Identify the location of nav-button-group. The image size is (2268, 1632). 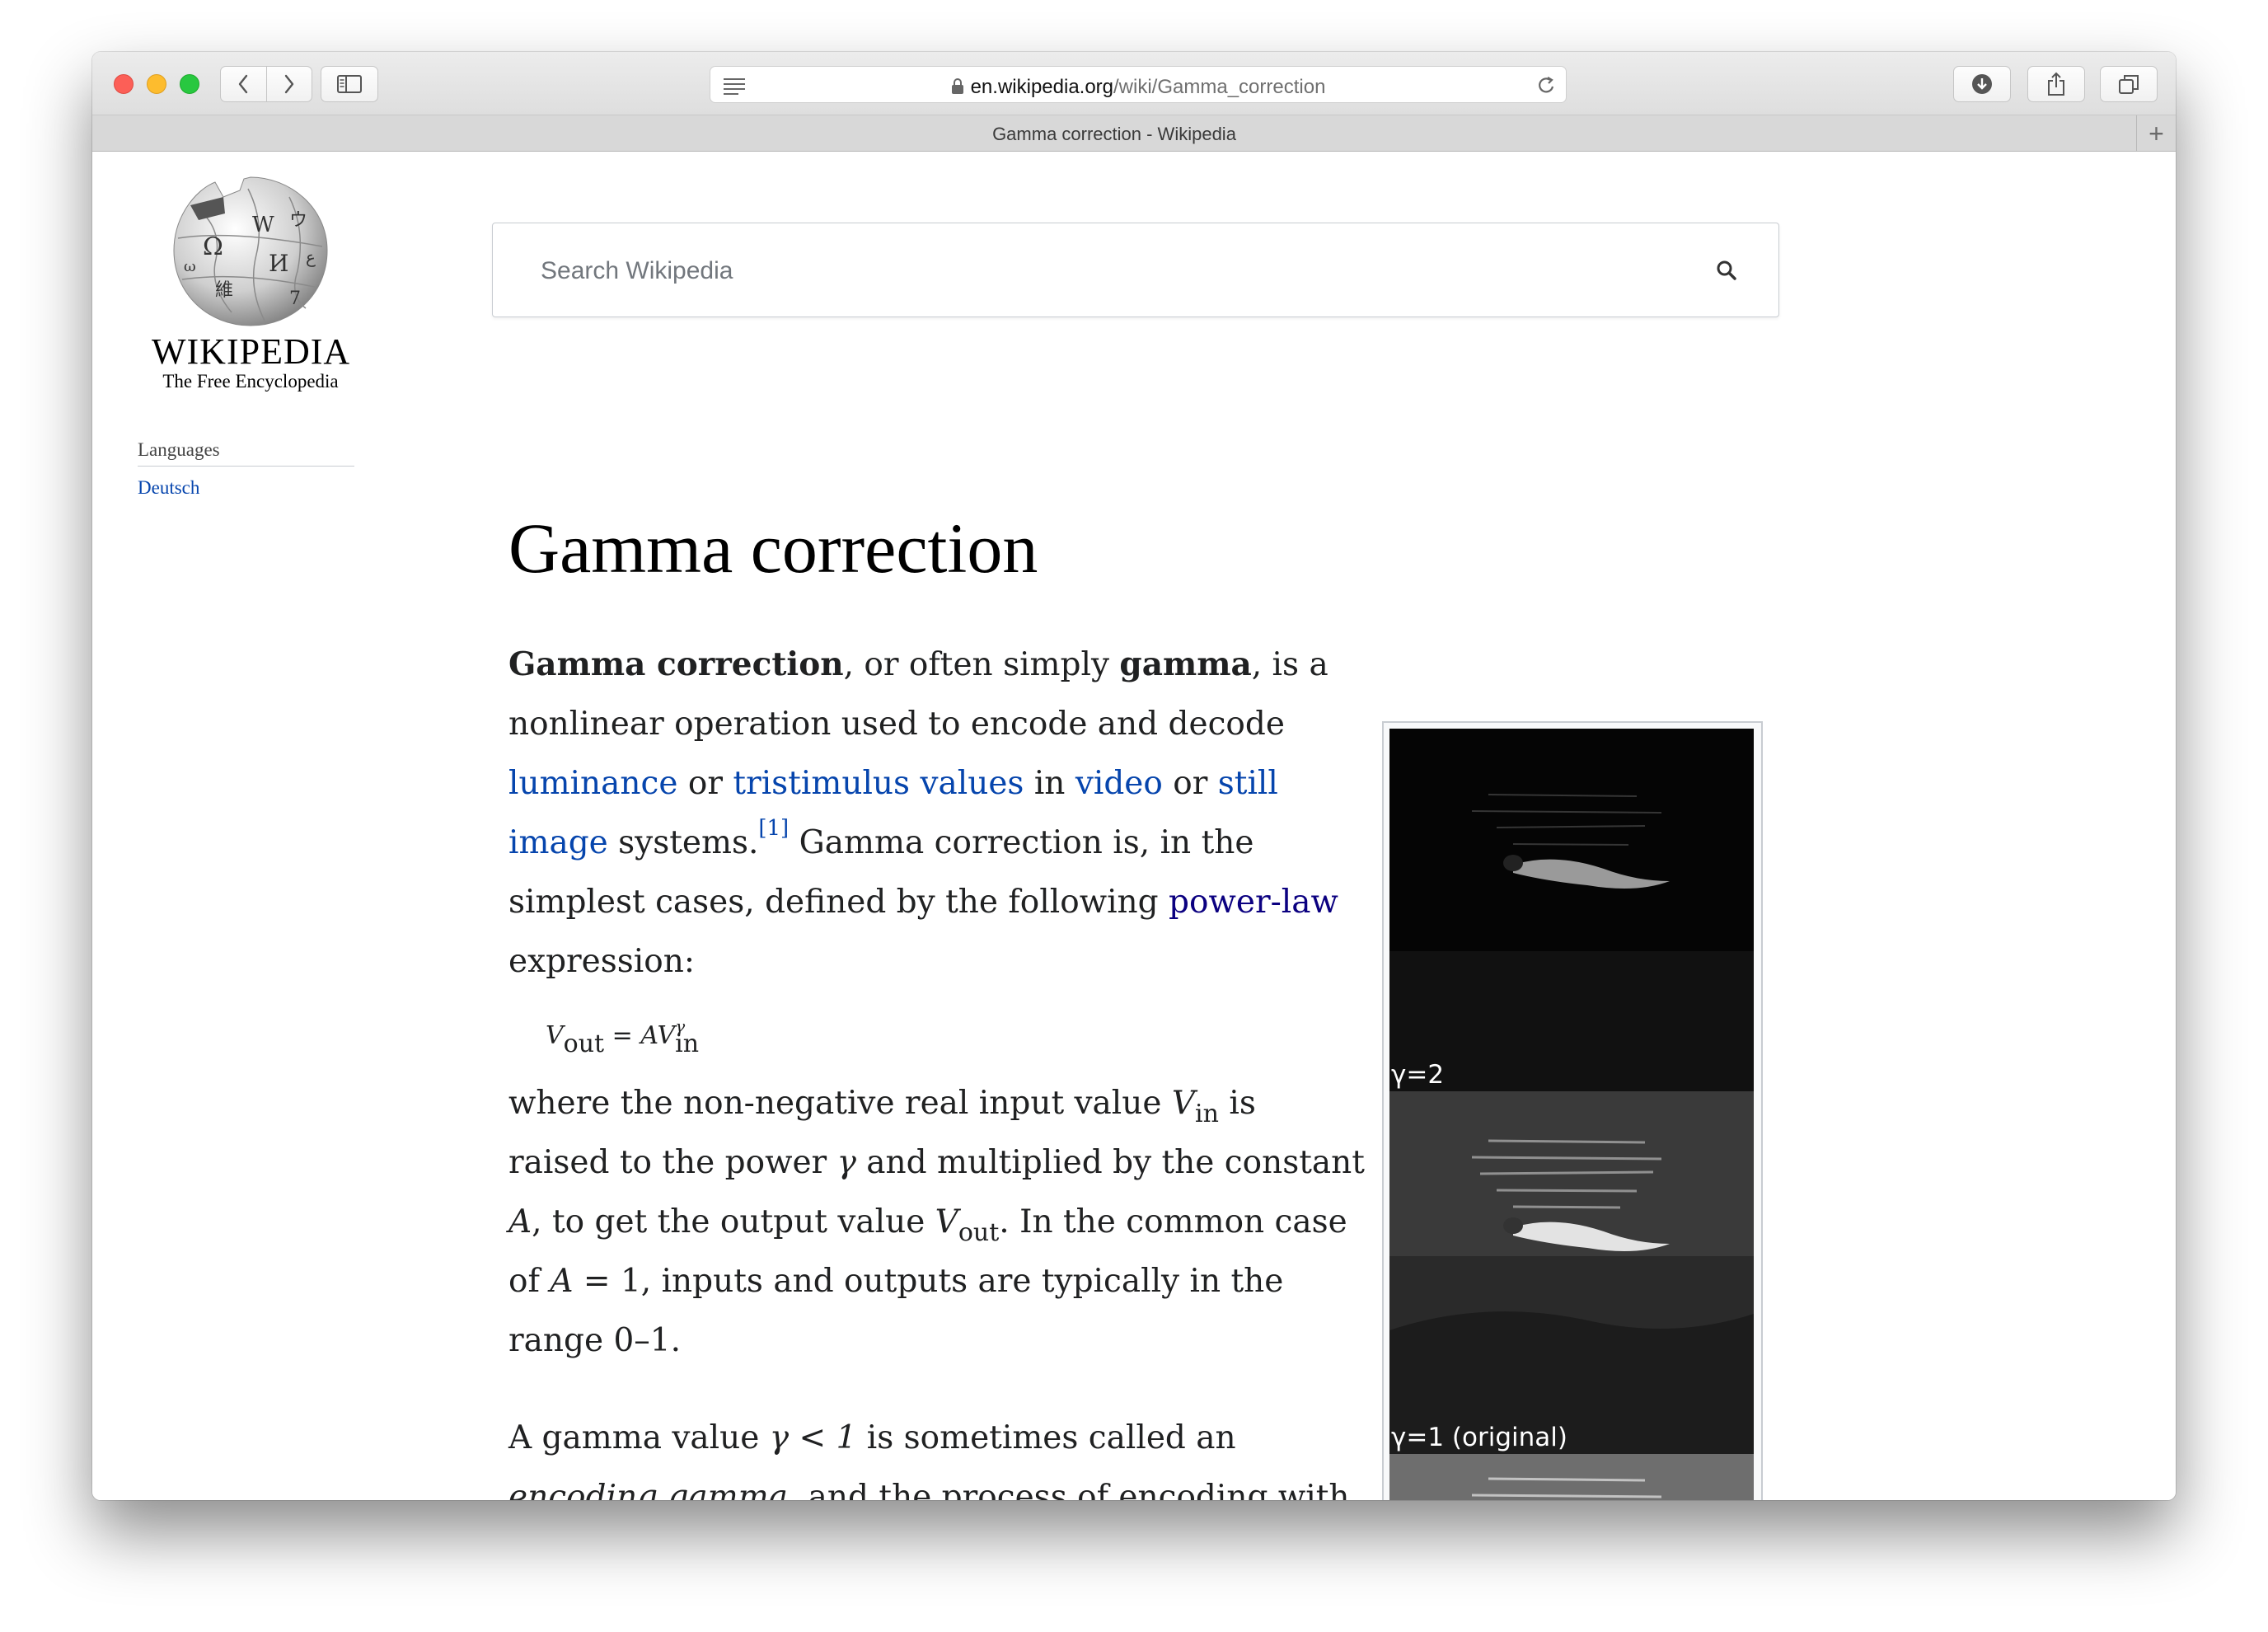
(266, 84).